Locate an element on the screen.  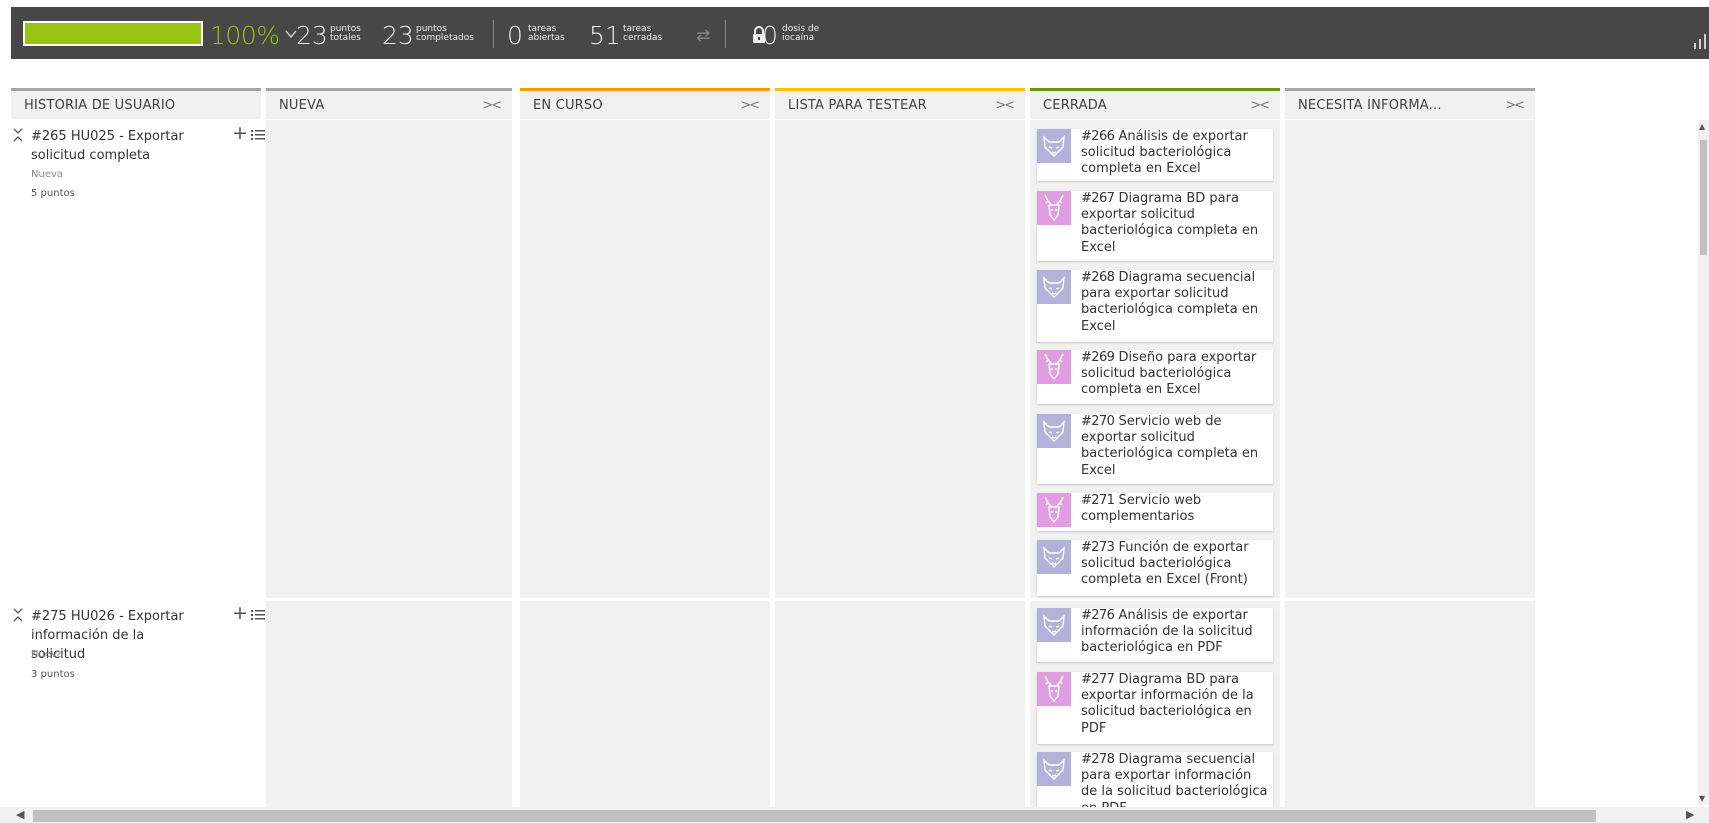
total-points-label: puntos totales is located at coordinates (345, 33).